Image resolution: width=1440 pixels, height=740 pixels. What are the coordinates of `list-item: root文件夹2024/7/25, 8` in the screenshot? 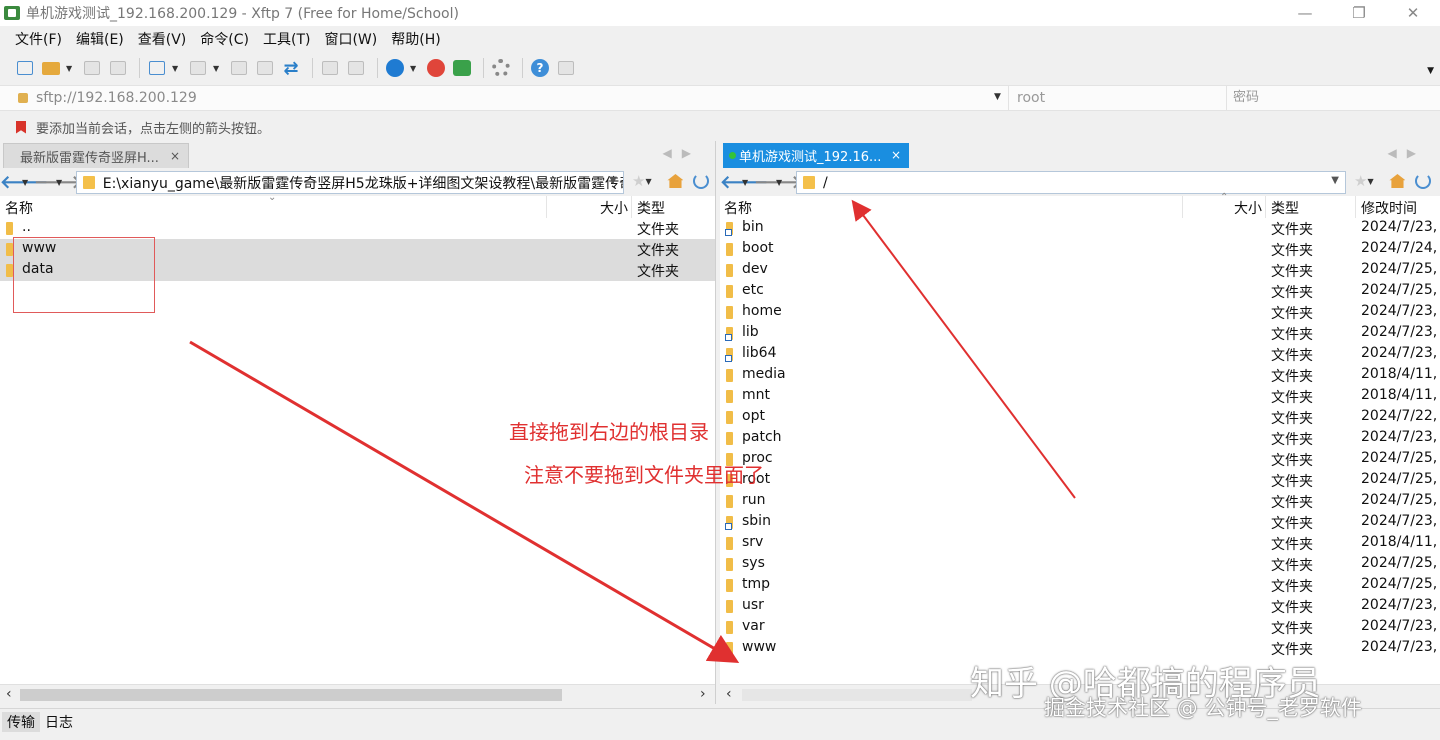 It's located at (1080, 480).